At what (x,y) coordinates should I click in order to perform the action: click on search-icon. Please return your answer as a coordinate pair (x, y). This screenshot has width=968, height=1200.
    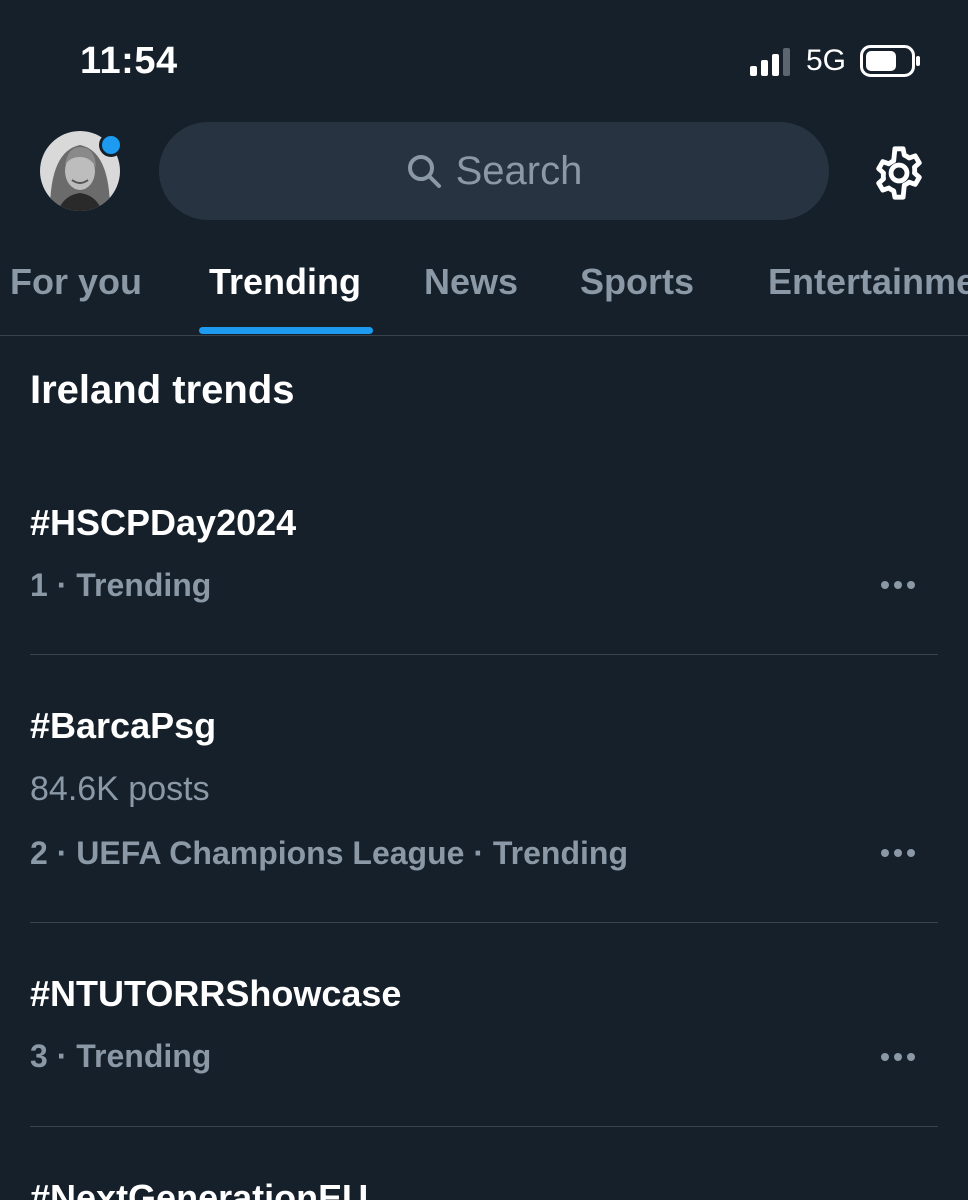
    Looking at the image, I should click on (424, 171).